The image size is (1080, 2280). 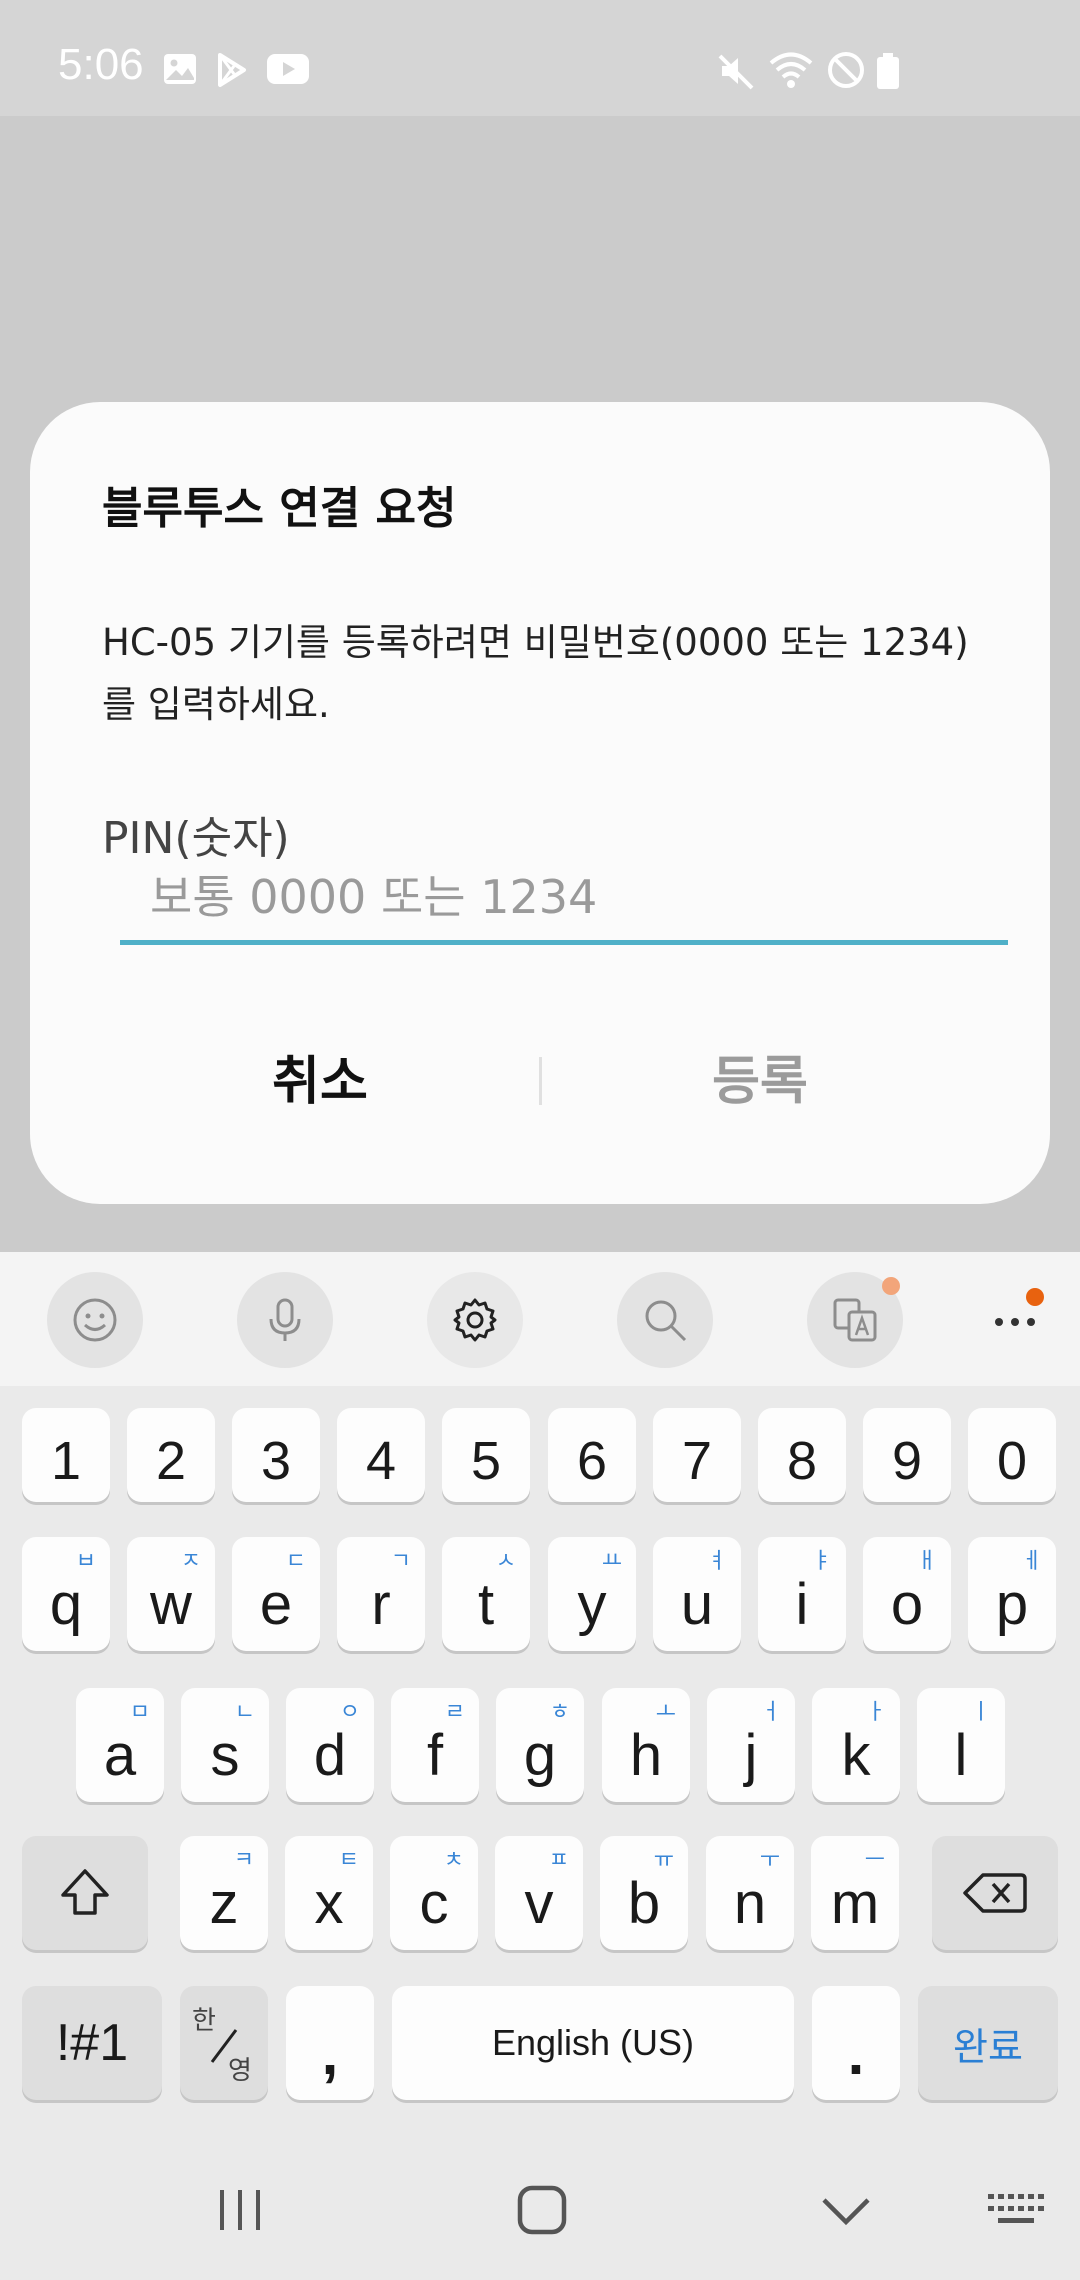 What do you see at coordinates (320, 1082) in the screenshot?
I see `cancel-button: 취소` at bounding box center [320, 1082].